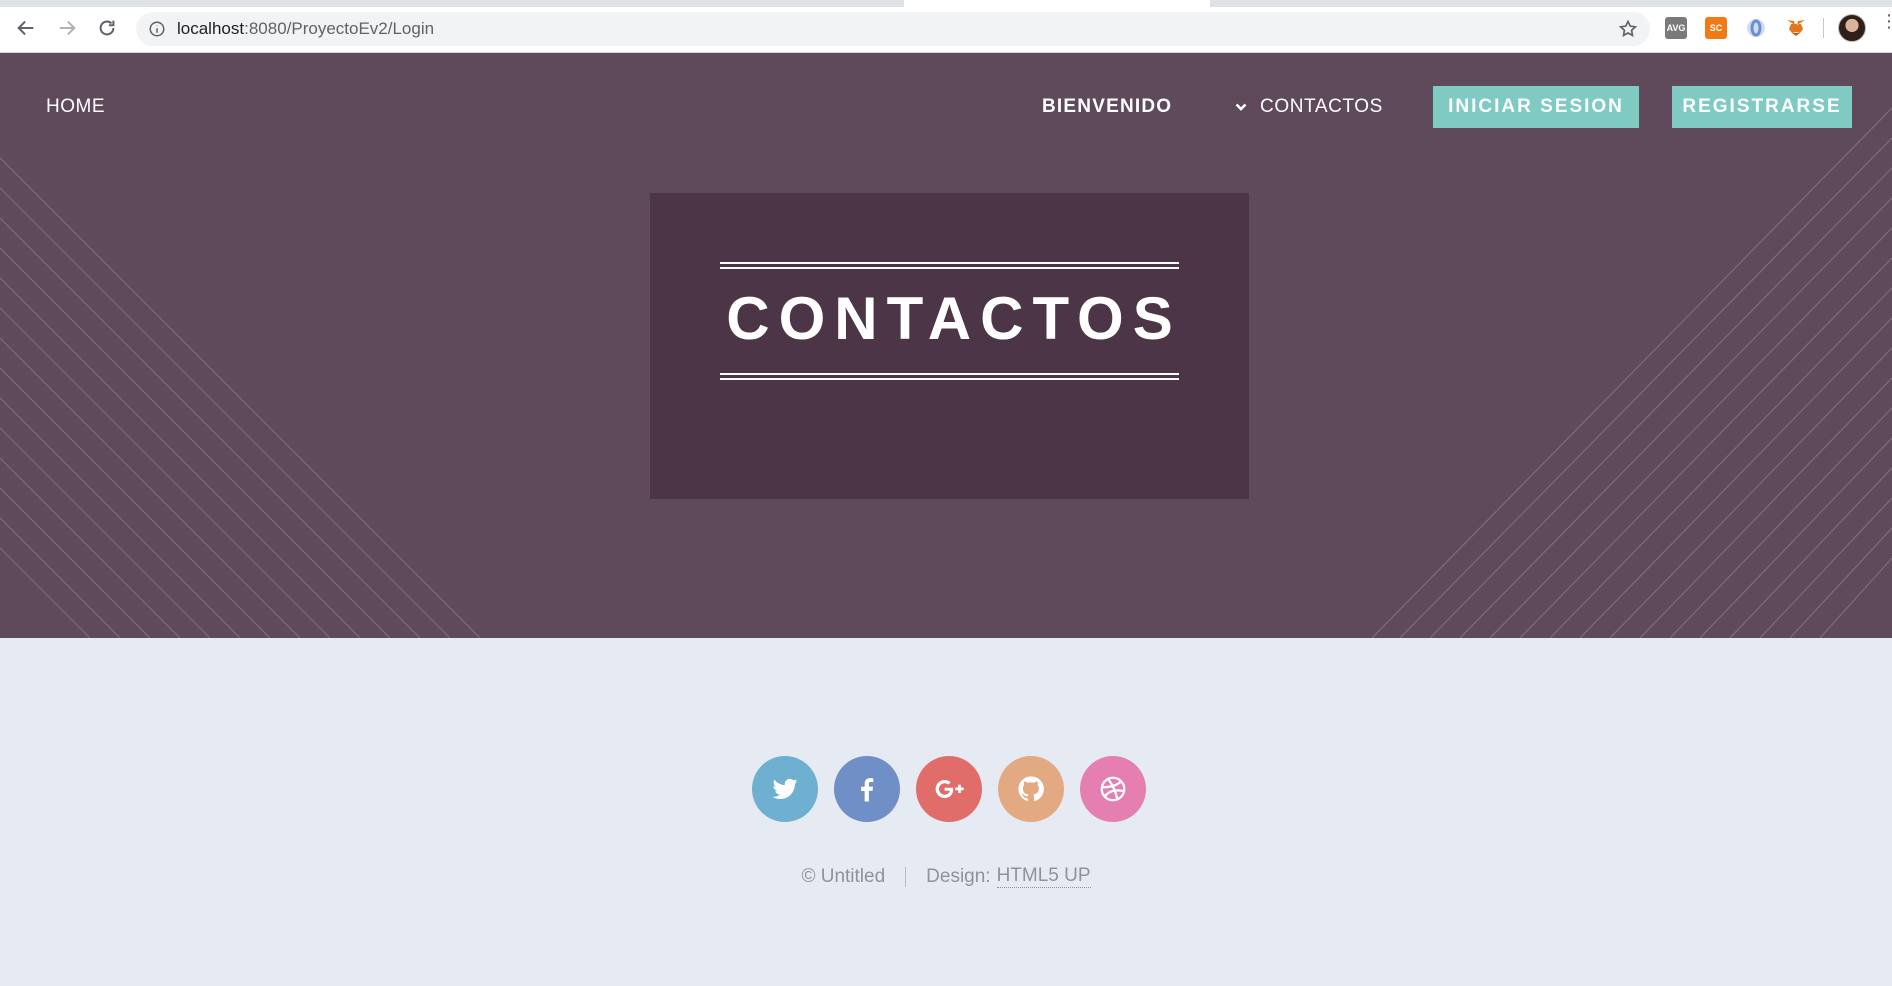  I want to click on toolbar-separator, so click(1823, 28).